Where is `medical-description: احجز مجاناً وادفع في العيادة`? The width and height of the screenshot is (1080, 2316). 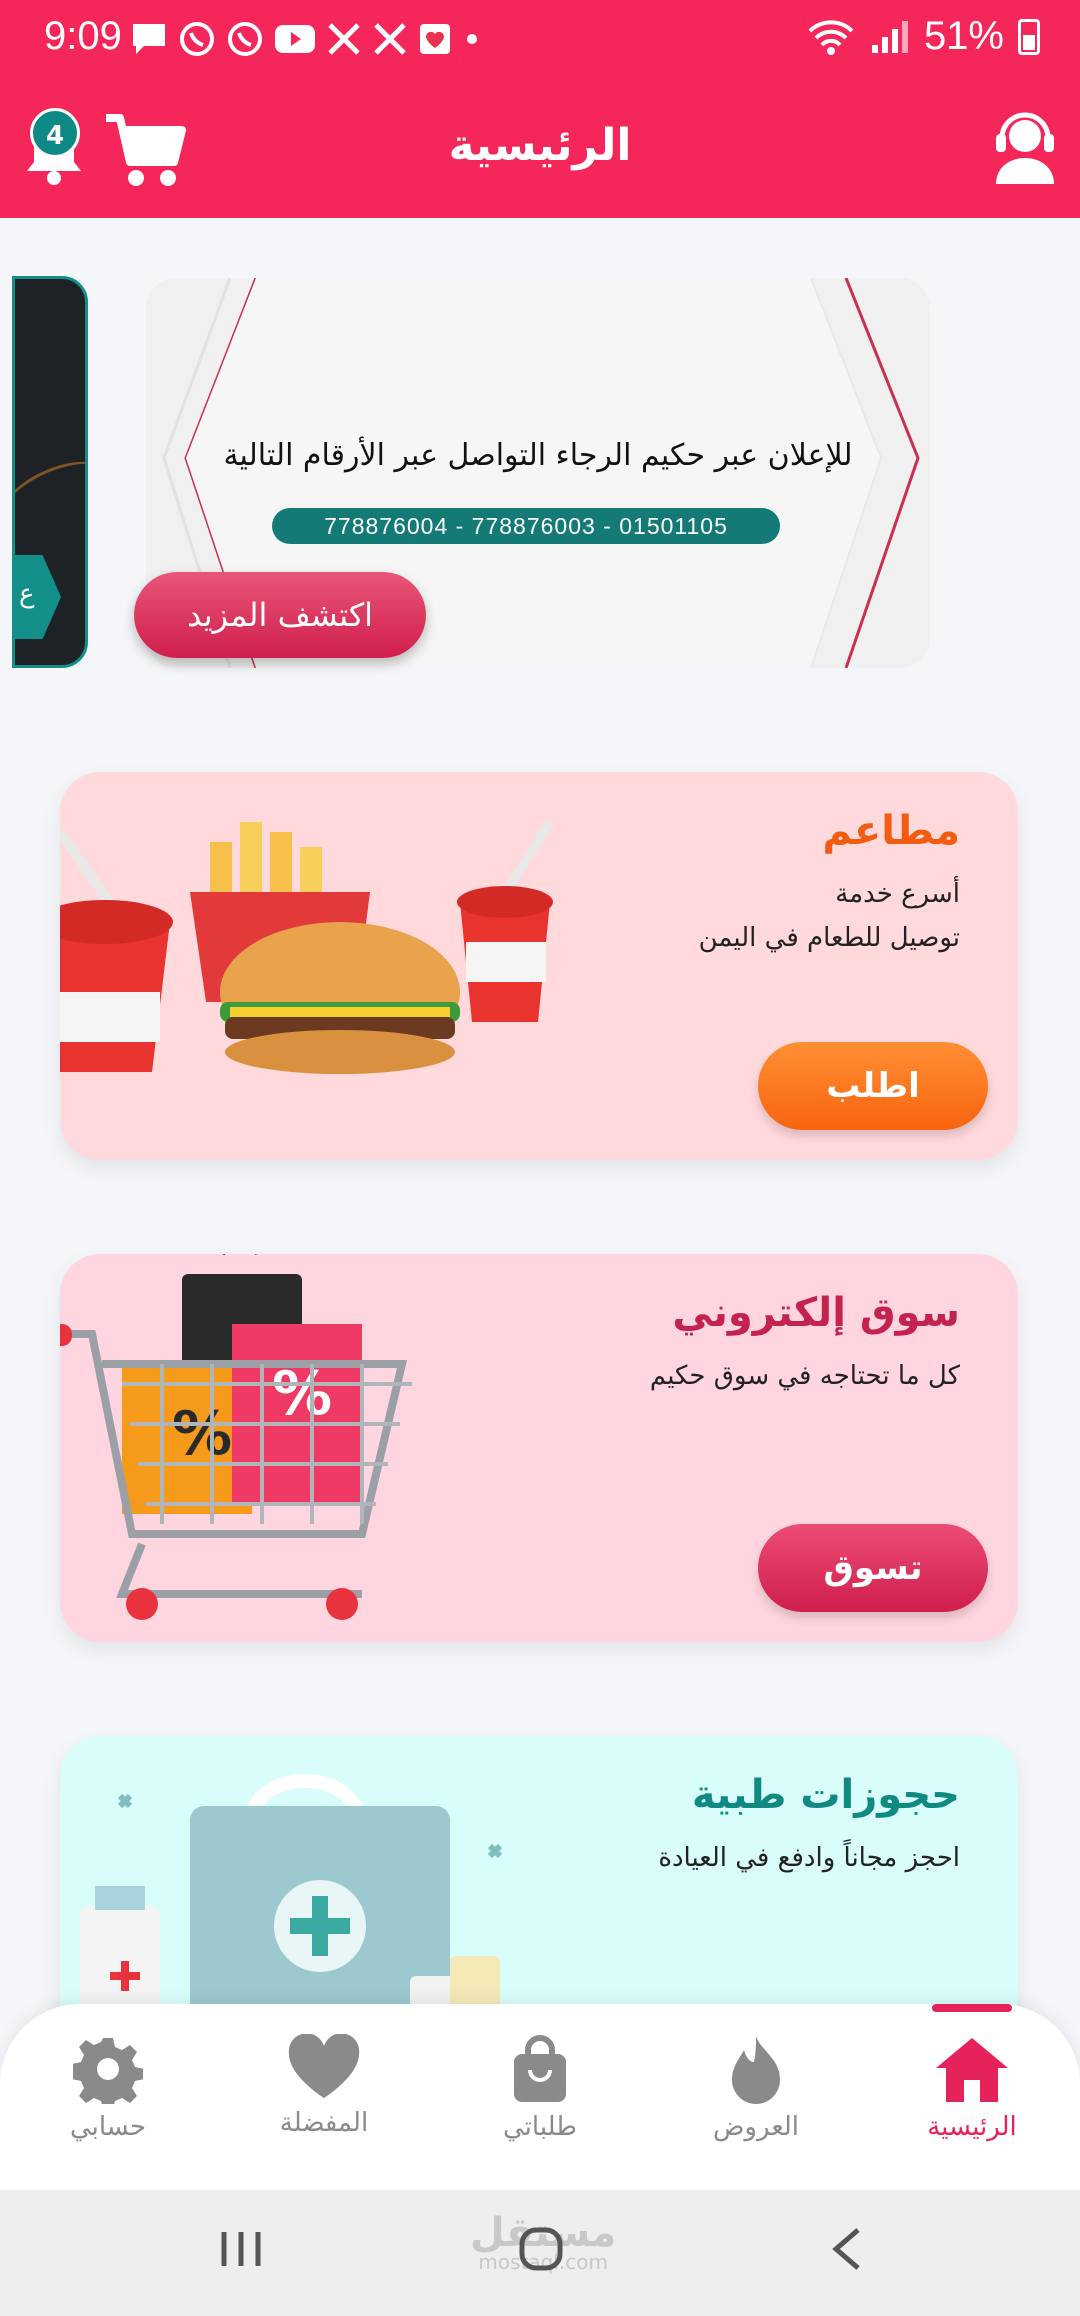
medical-description: احجز مجاناً وادفع في العيادة is located at coordinates (809, 1858).